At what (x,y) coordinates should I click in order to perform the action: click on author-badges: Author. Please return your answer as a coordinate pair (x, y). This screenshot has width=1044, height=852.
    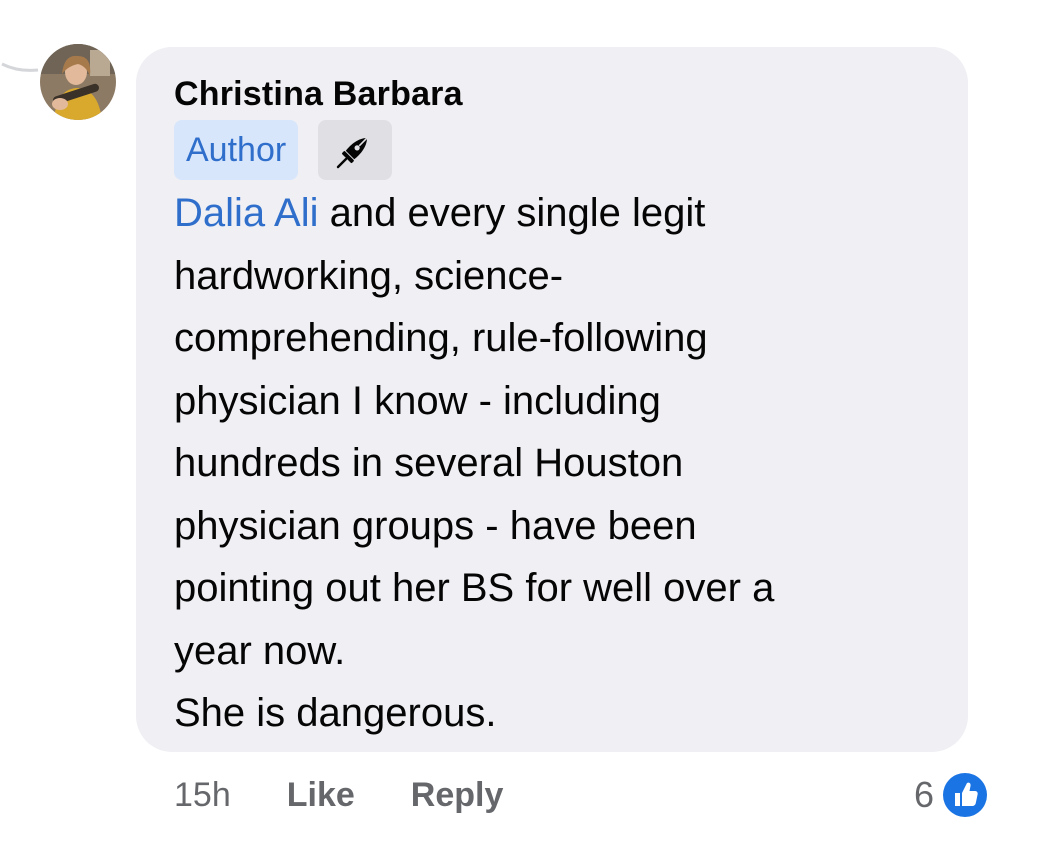
    Looking at the image, I should click on (571, 150).